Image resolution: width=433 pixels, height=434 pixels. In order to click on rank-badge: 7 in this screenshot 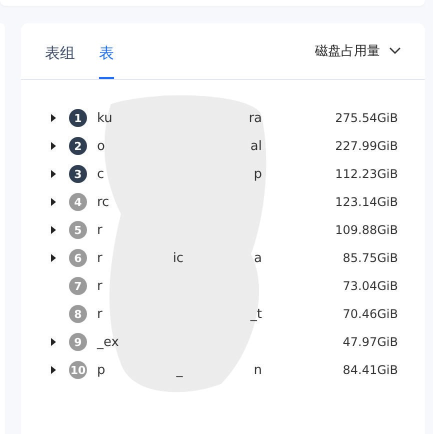, I will do `click(78, 286)`.